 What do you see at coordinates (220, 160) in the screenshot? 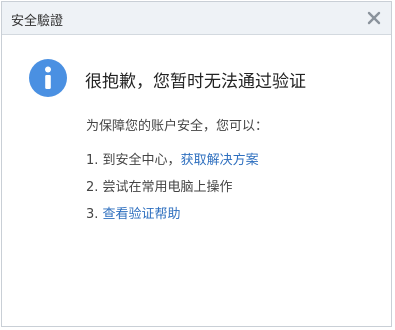
I see `get-solution-link: 获取解决方案` at bounding box center [220, 160].